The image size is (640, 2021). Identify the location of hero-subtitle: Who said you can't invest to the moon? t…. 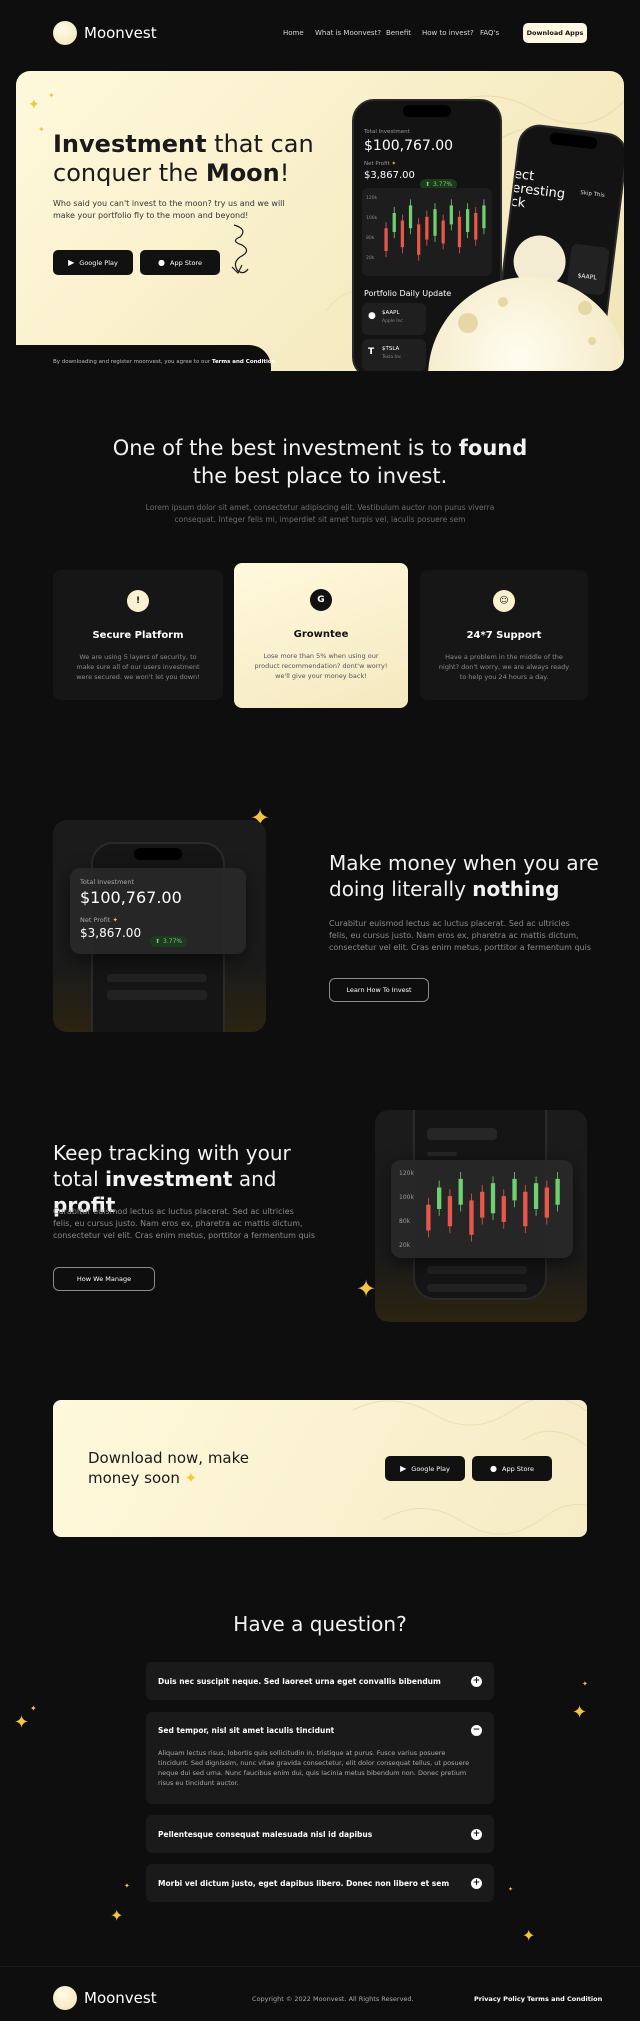
(169, 209).